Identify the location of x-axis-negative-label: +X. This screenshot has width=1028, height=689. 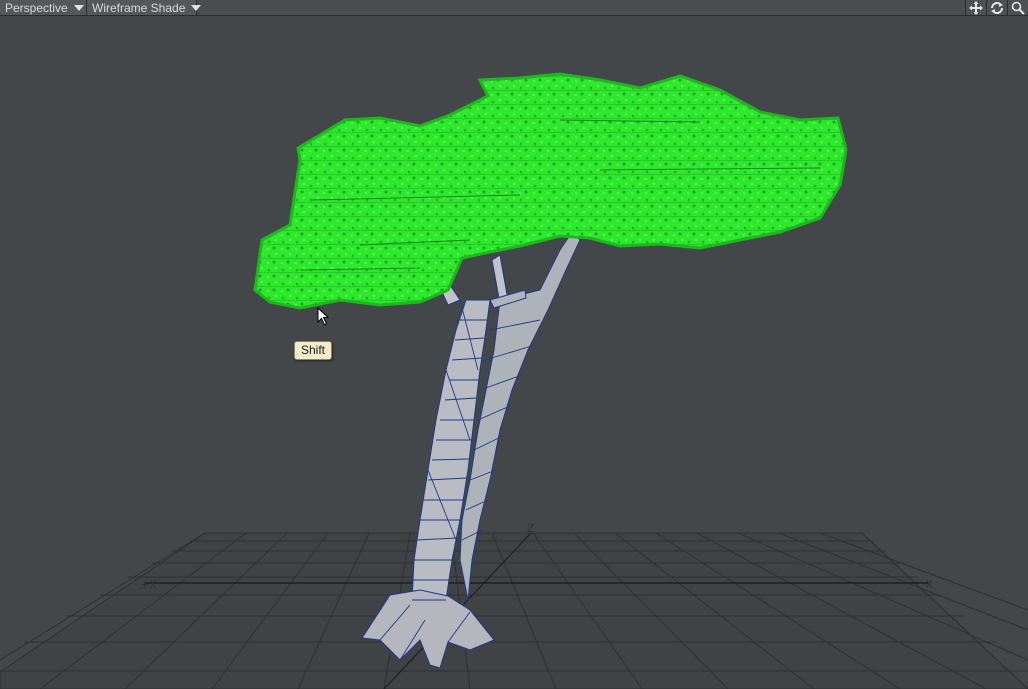
(148, 584).